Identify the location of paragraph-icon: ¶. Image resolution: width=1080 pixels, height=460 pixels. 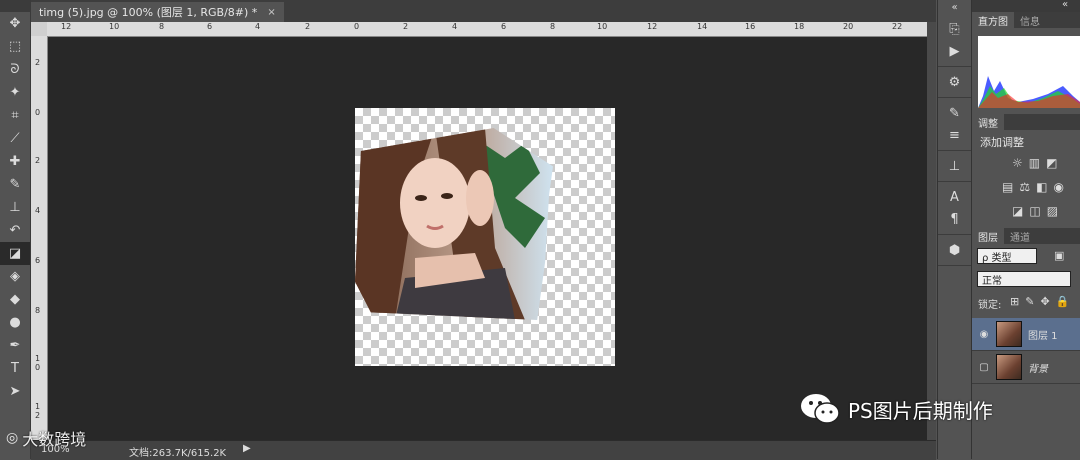
(954, 219).